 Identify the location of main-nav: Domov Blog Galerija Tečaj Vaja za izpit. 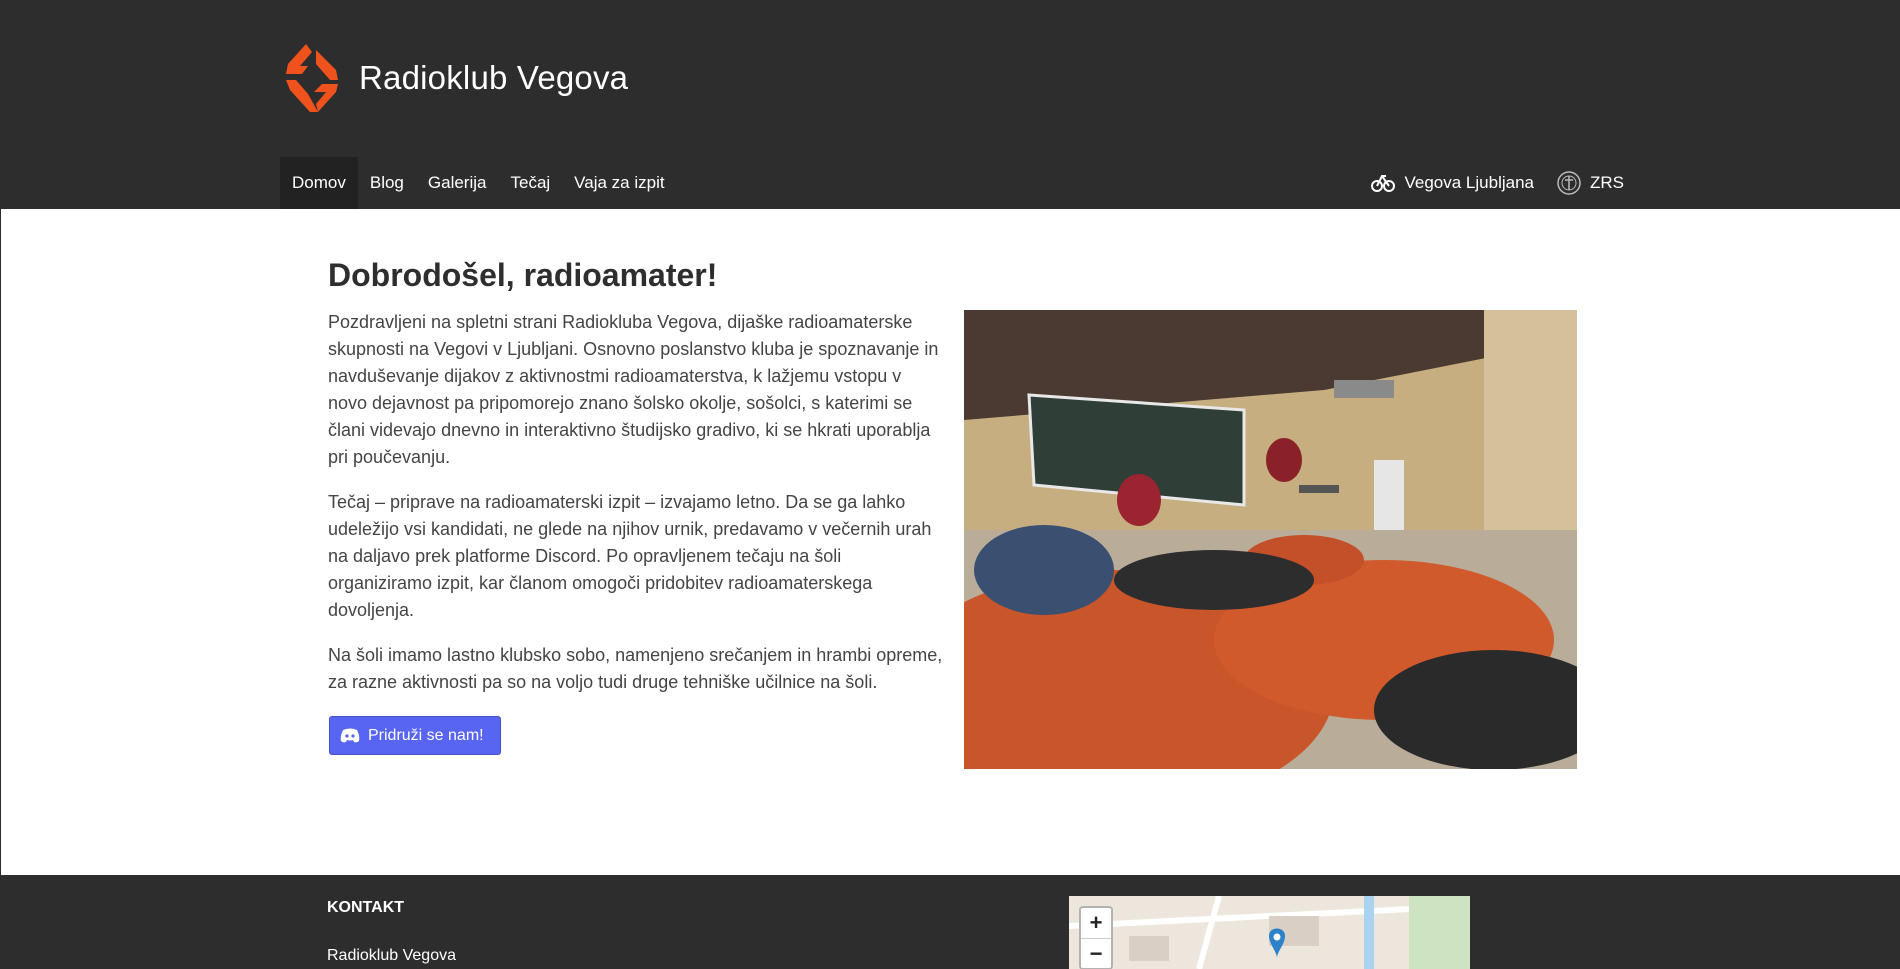
(478, 183).